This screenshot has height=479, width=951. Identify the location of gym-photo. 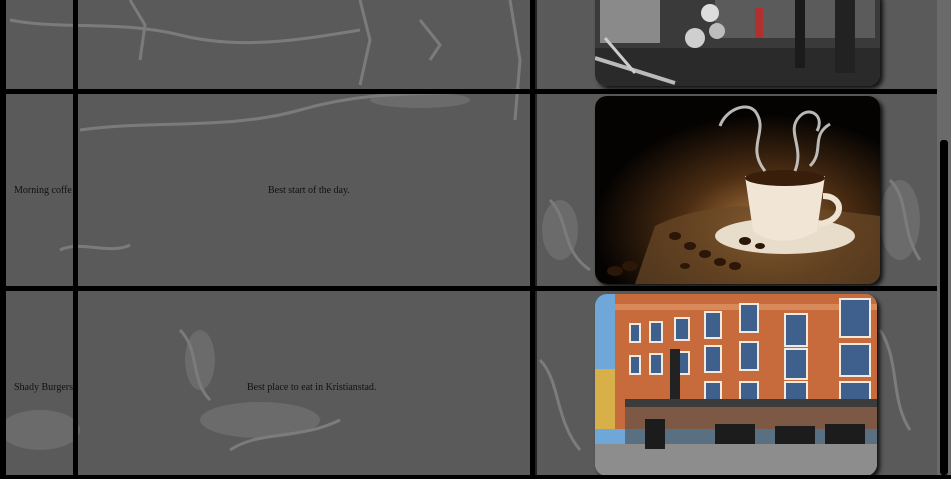
(737, 43).